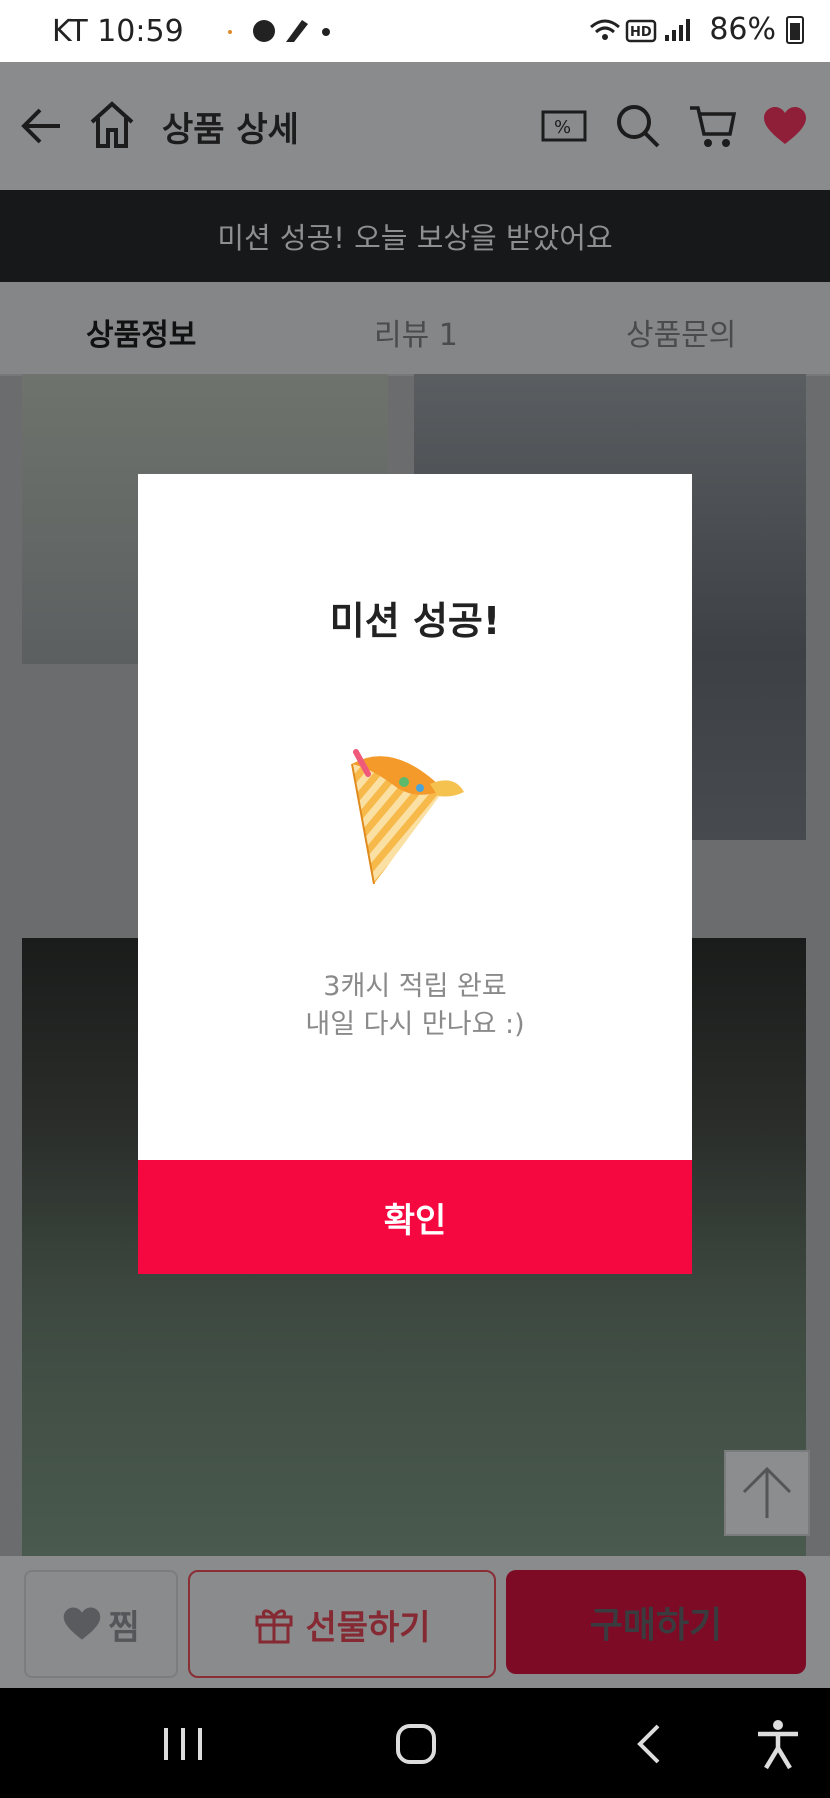 The width and height of the screenshot is (830, 1798). I want to click on home-circle-icon, so click(416, 1744).